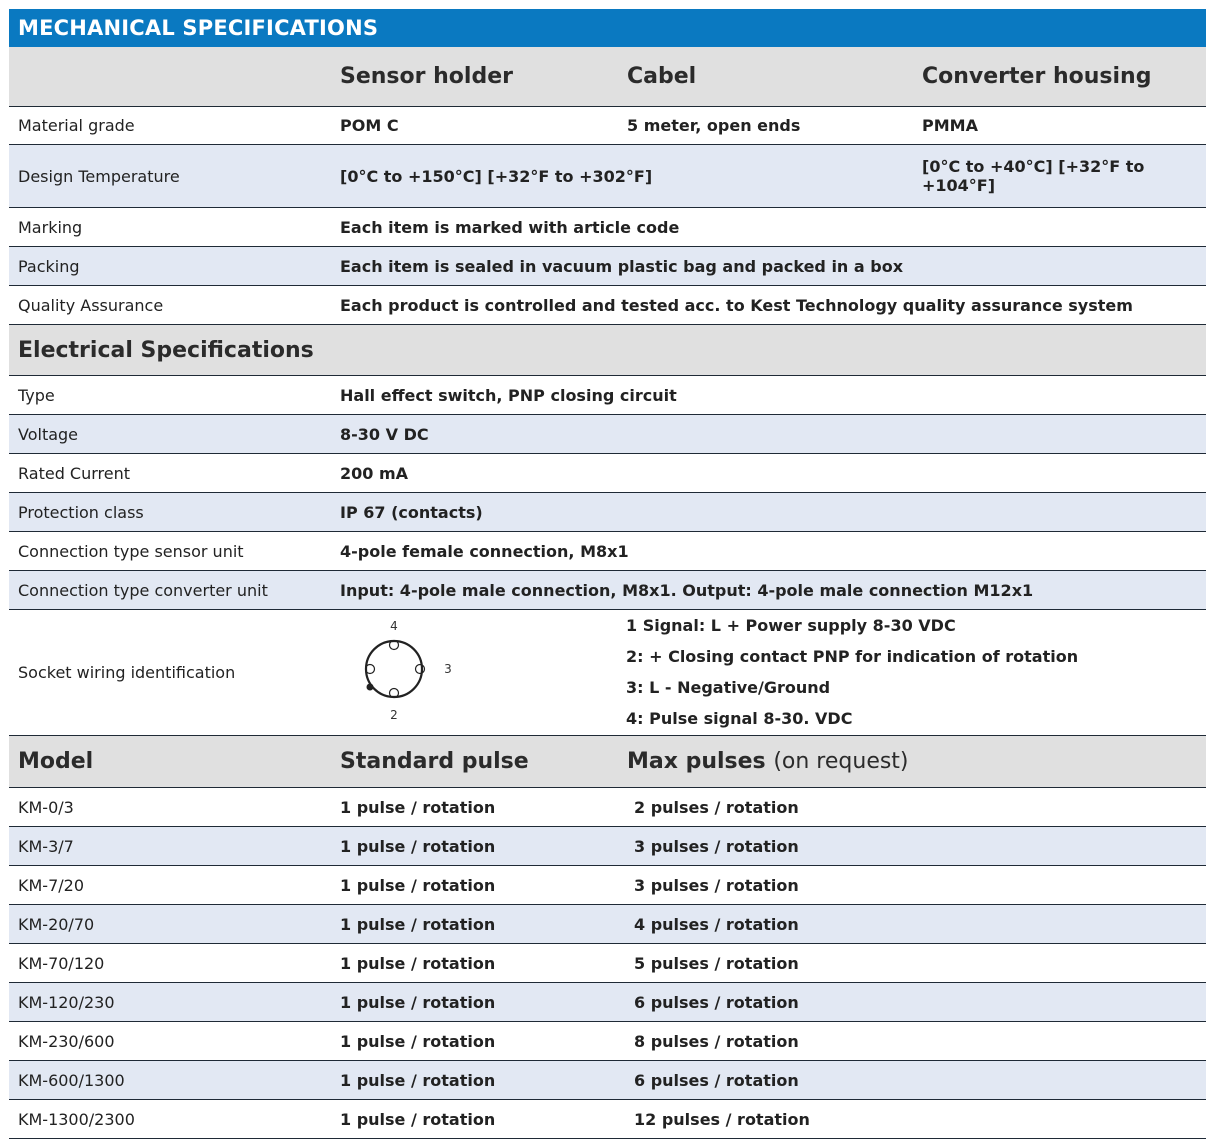 The height and width of the screenshot is (1142, 1215). What do you see at coordinates (56, 924) in the screenshot?
I see `model-name: KM-20/70` at bounding box center [56, 924].